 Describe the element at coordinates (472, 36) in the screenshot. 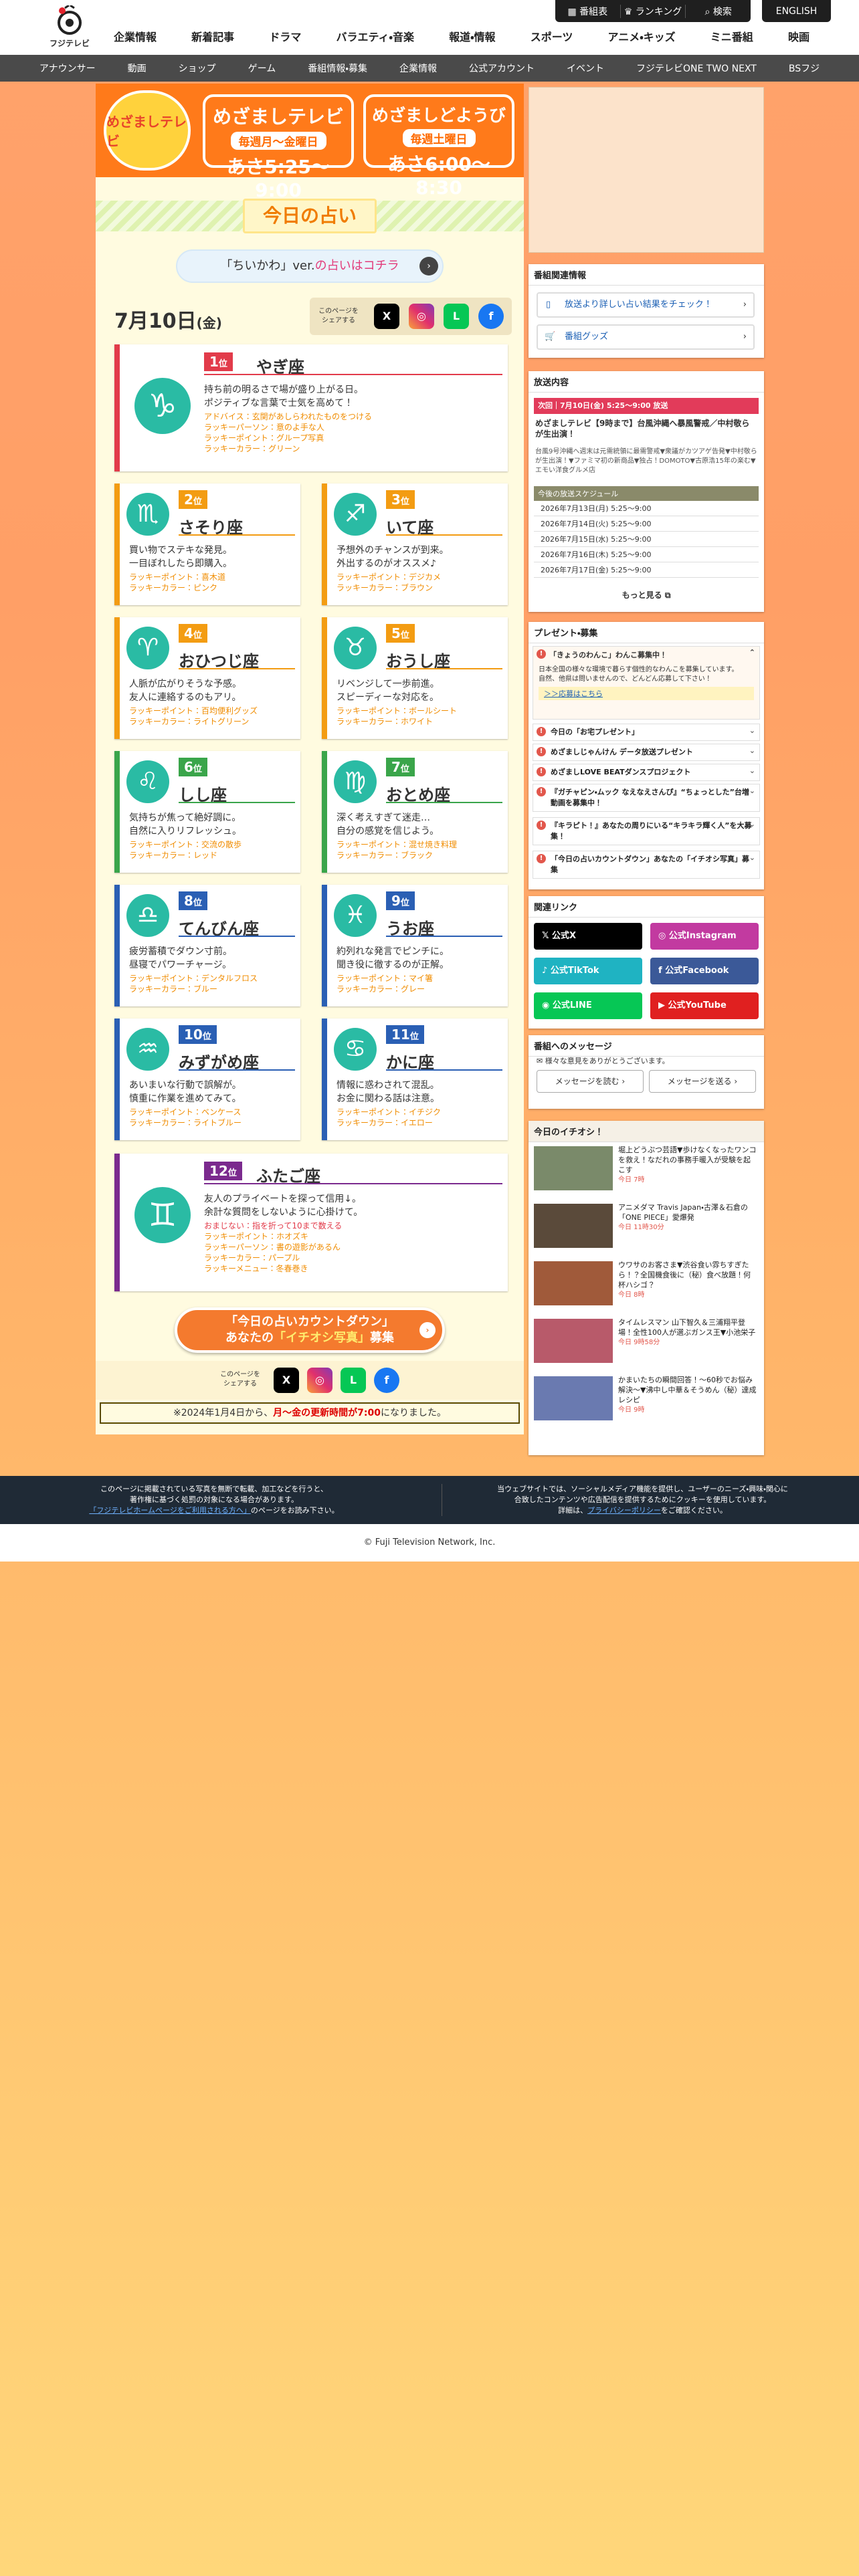

I see `nav-information: 報道・情報` at that location.